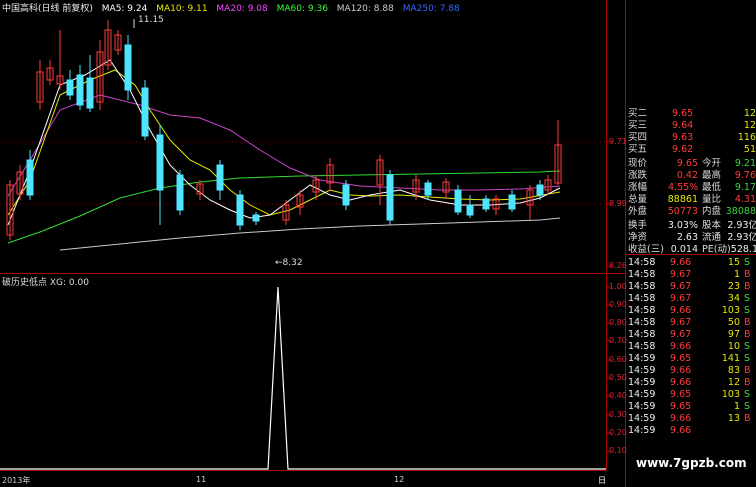 This screenshot has height=487, width=756. What do you see at coordinates (289, 263) in the screenshot?
I see `low-price-label: ←8.32` at bounding box center [289, 263].